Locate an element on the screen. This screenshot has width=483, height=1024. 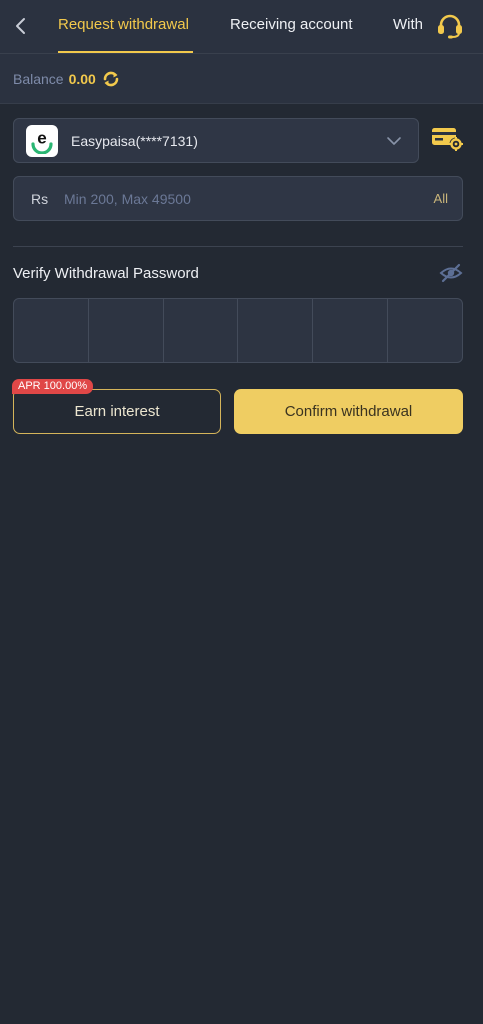
tab-withdrawal-history: With is located at coordinates (408, 24).